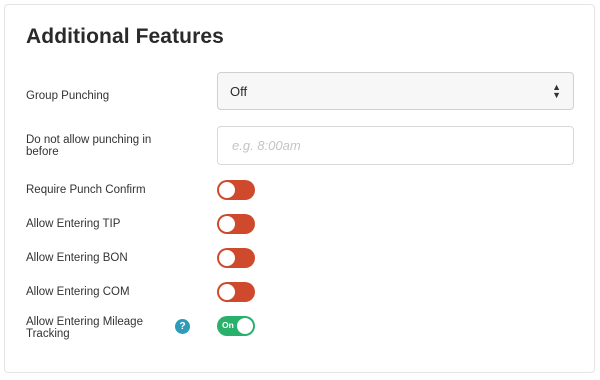  Describe the element at coordinates (236, 326) in the screenshot. I see `allow-mileage-toggle: On` at that location.